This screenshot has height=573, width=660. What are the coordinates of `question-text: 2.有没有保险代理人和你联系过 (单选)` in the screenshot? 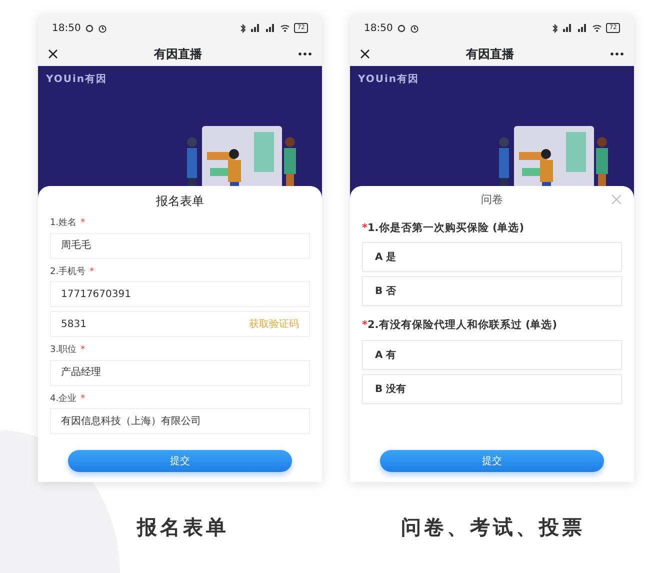 It's located at (463, 326).